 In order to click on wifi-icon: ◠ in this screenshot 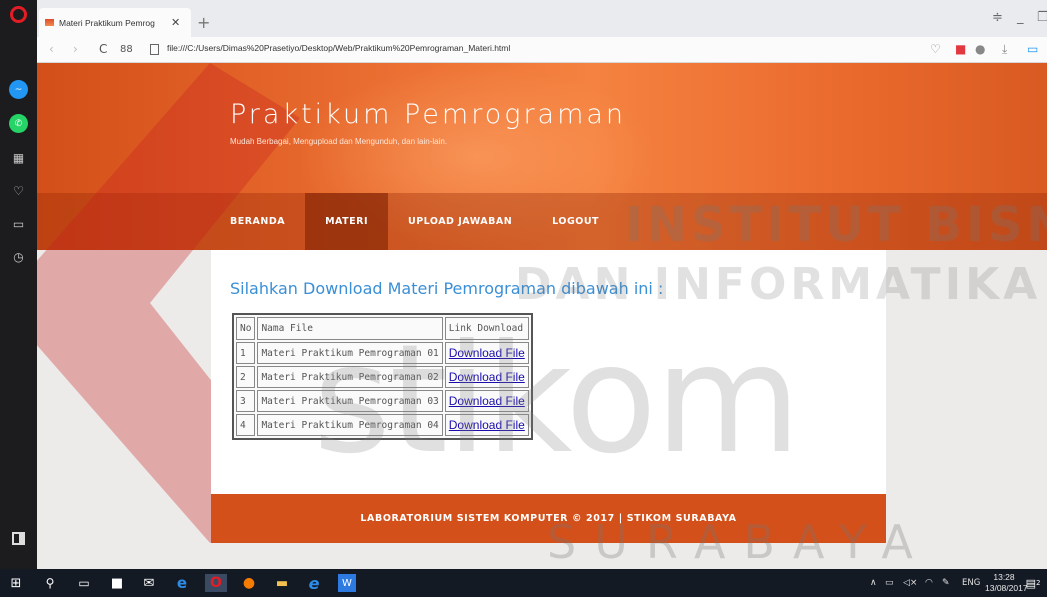, I will do `click(929, 583)`.